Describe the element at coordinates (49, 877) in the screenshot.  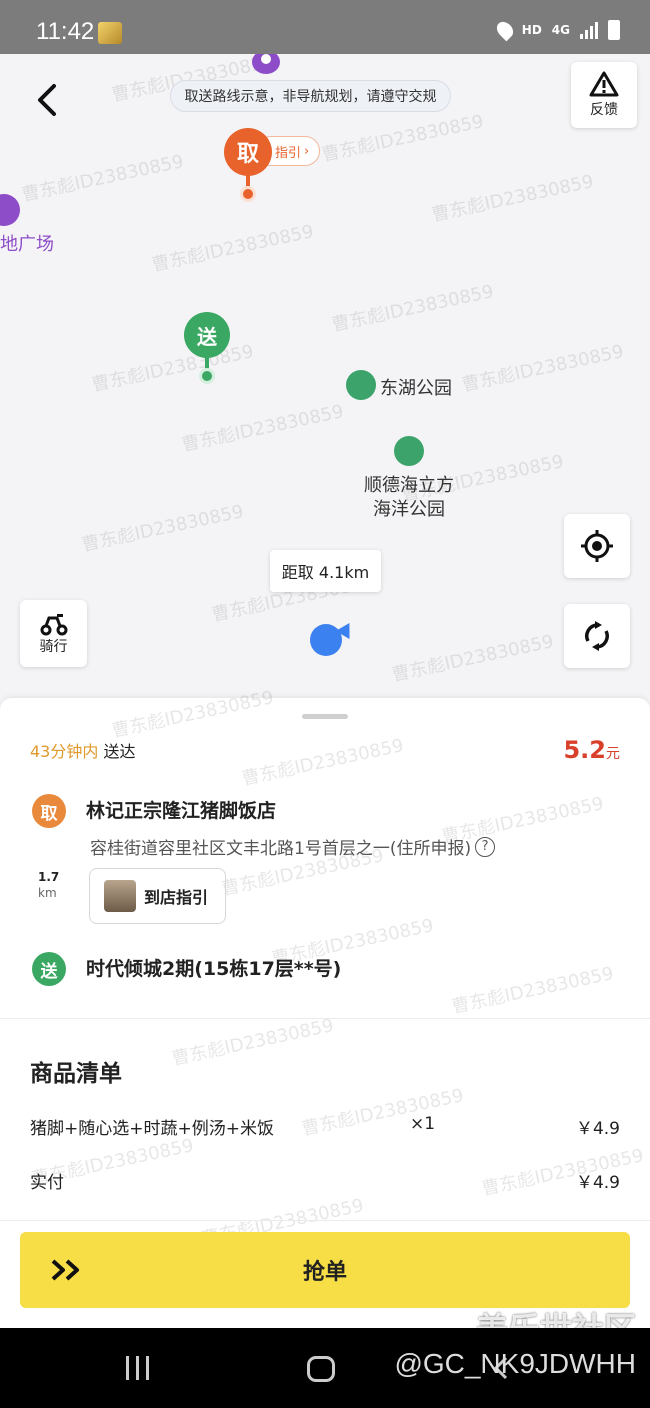
I see `shop-distance-value: 1.7` at that location.